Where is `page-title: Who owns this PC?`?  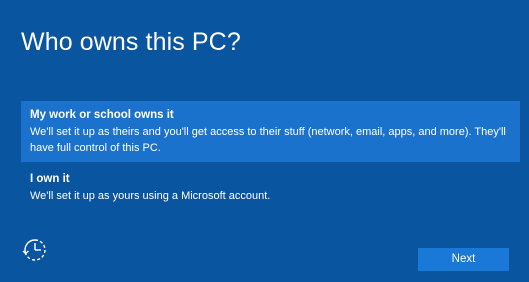 page-title: Who owns this PC? is located at coordinates (131, 42).